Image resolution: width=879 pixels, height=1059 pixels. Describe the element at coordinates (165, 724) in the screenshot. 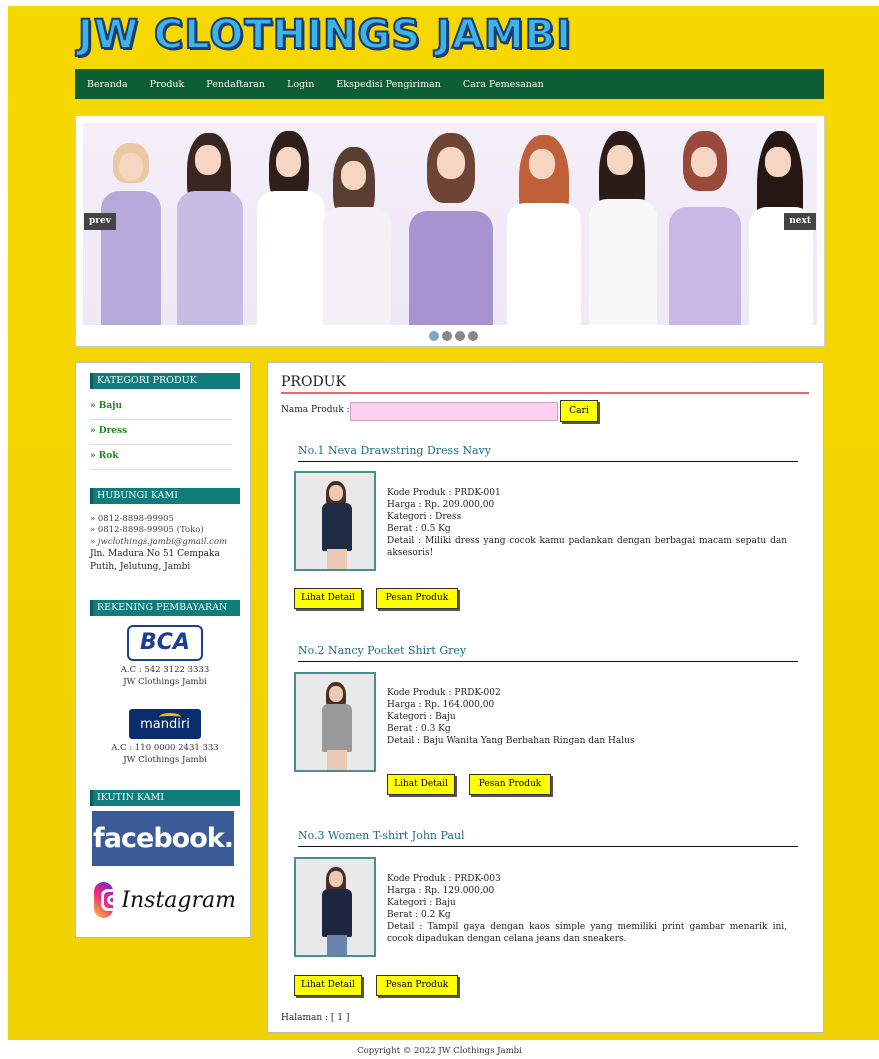

I see `mandiri-logo: mandiri` at that location.